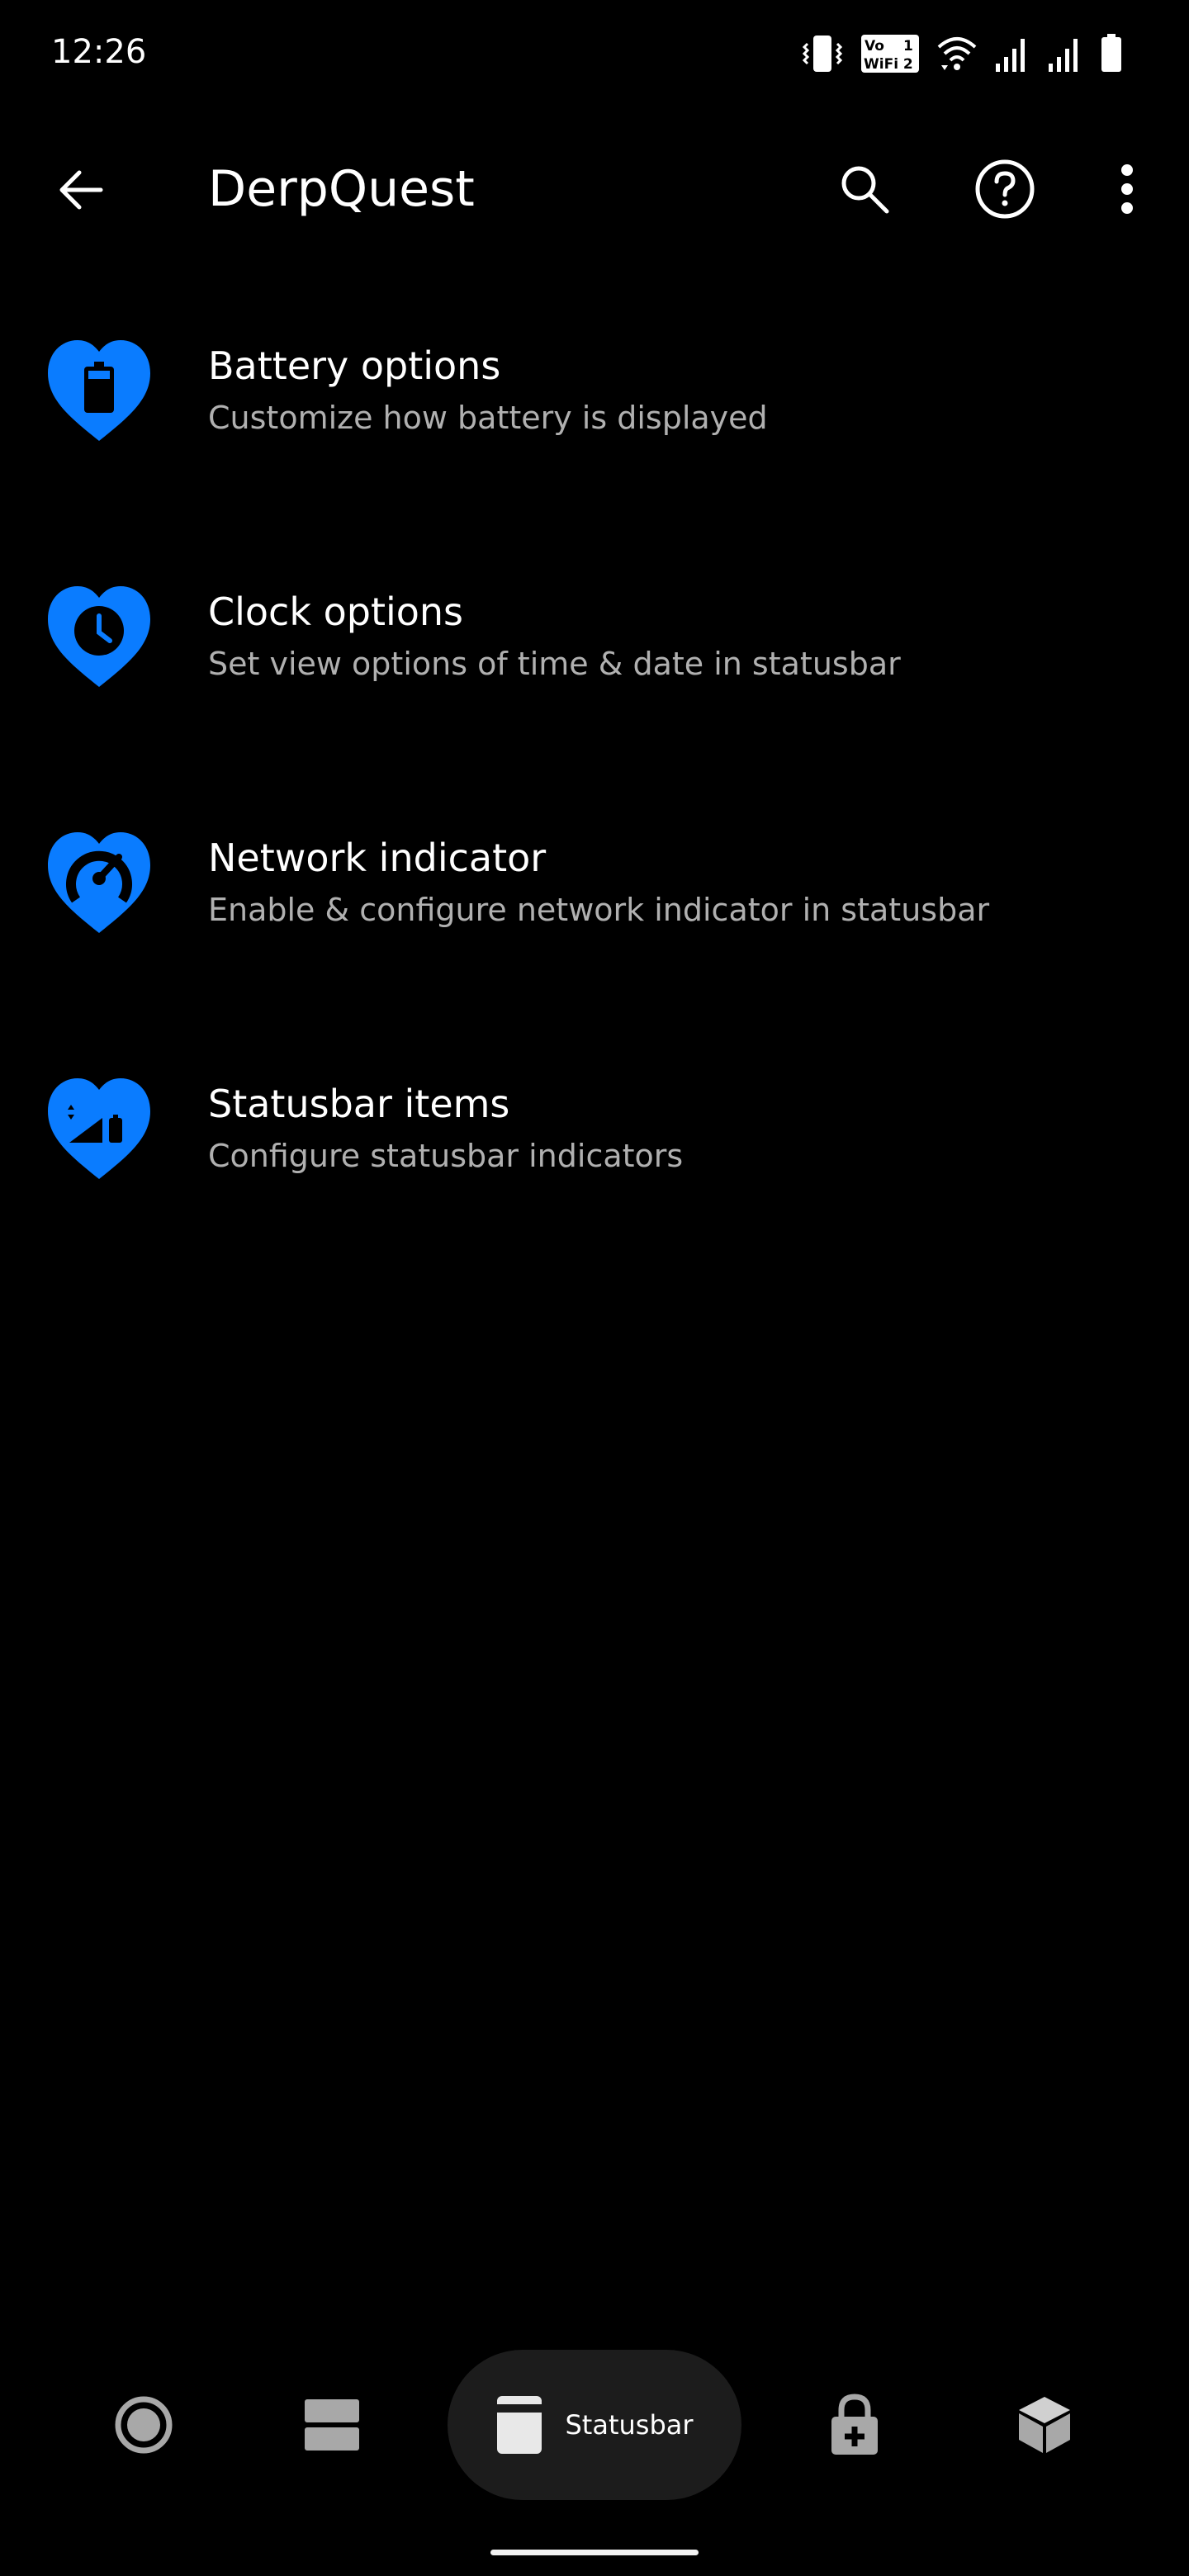 Image resolution: width=1189 pixels, height=2576 pixels. What do you see at coordinates (359, 1104) in the screenshot?
I see `list-item-title: Statusbar items` at bounding box center [359, 1104].